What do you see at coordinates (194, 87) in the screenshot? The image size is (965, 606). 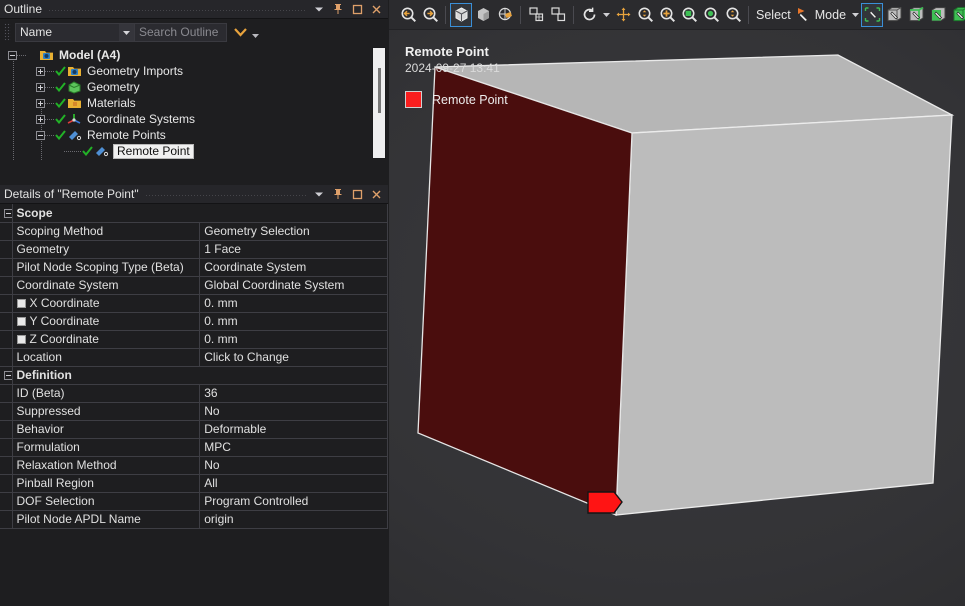 I see `tree-item-geometry: Geometry` at bounding box center [194, 87].